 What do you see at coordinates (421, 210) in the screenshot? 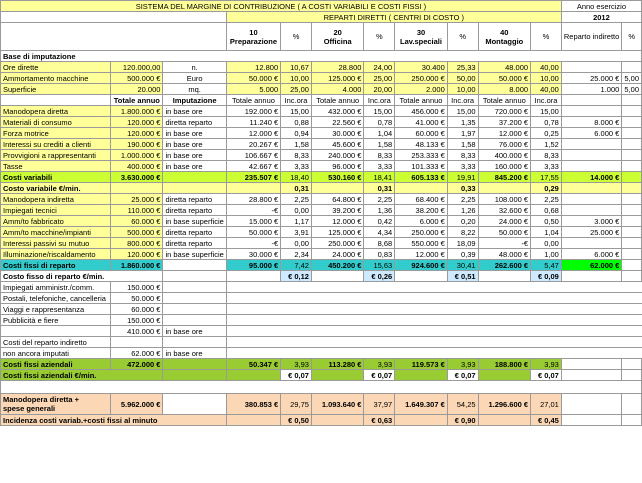
I see `dept-amount-cell: 38.200 €` at bounding box center [421, 210].